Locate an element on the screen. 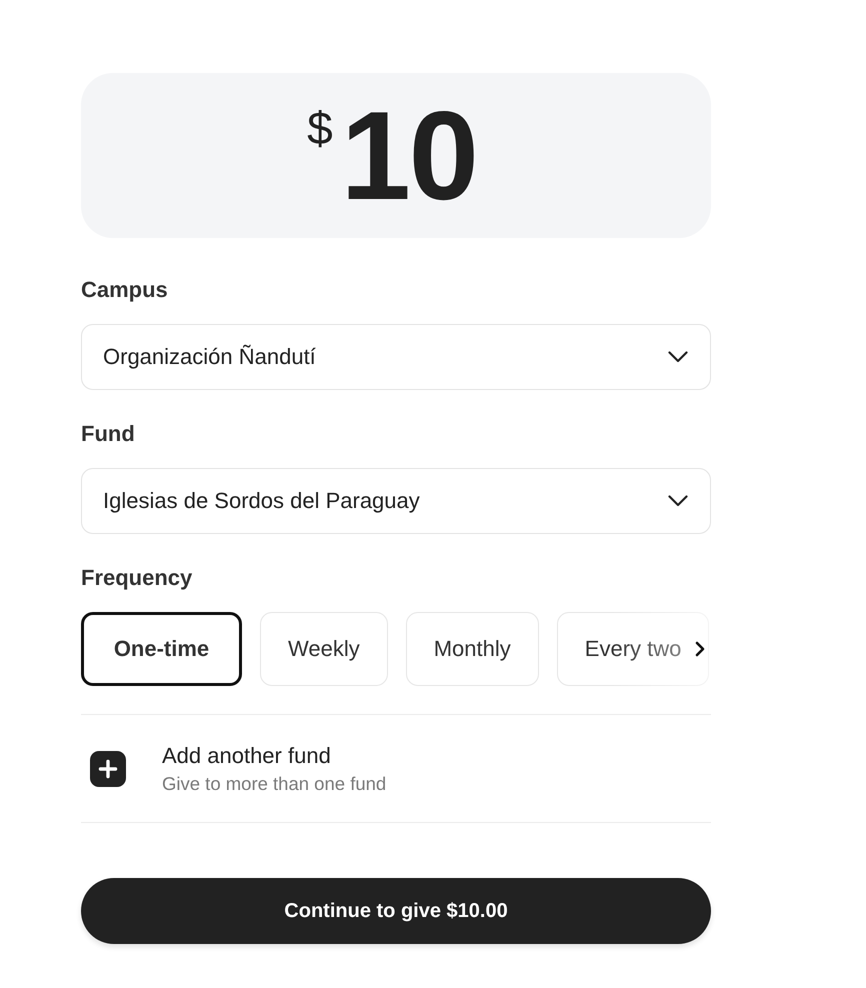 The width and height of the screenshot is (866, 988). field-label: Frequency is located at coordinates (137, 578).